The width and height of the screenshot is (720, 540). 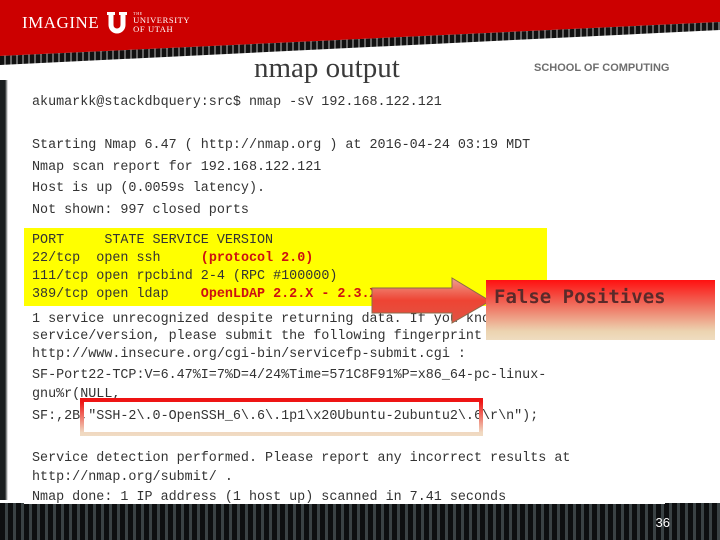 What do you see at coordinates (60, 276) in the screenshot?
I see `port: 111/tcp` at bounding box center [60, 276].